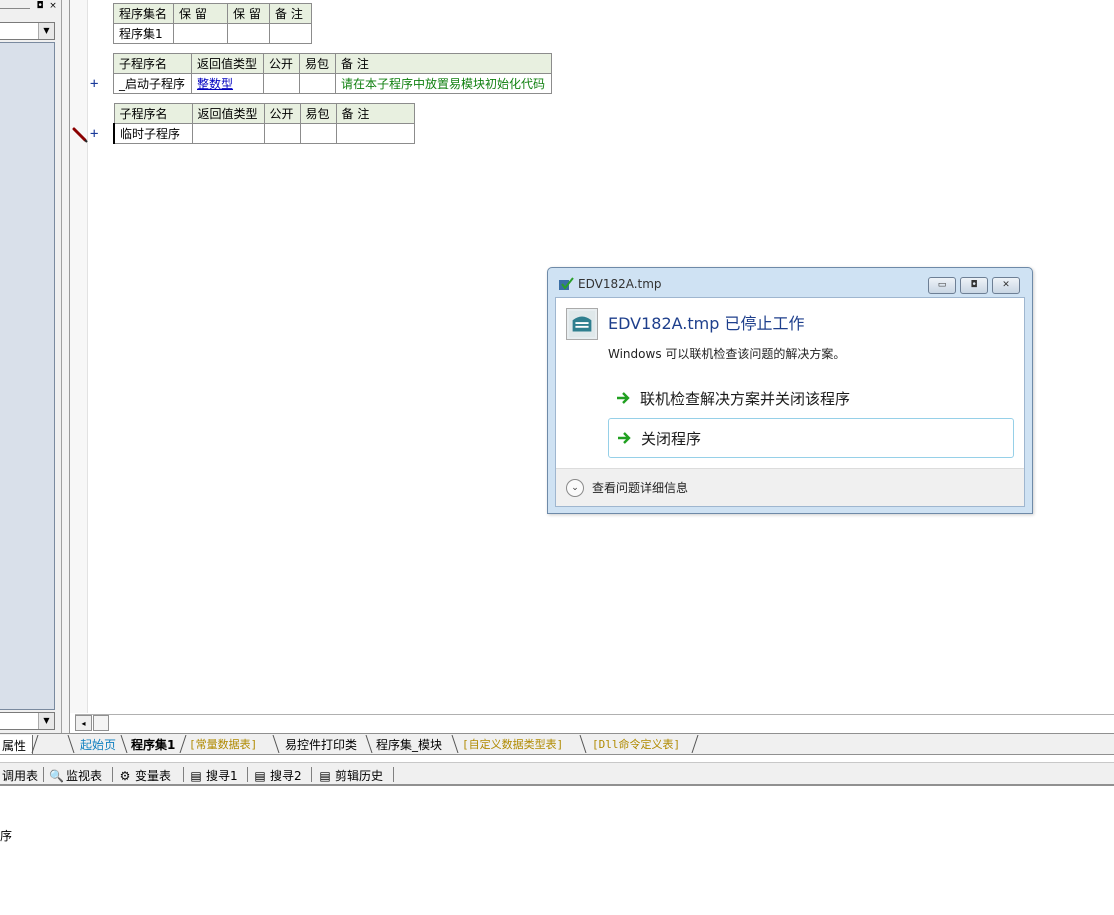 The height and width of the screenshot is (915, 1114). Describe the element at coordinates (213, 775) in the screenshot. I see `search1-button: ▤ 搜寻1` at that location.